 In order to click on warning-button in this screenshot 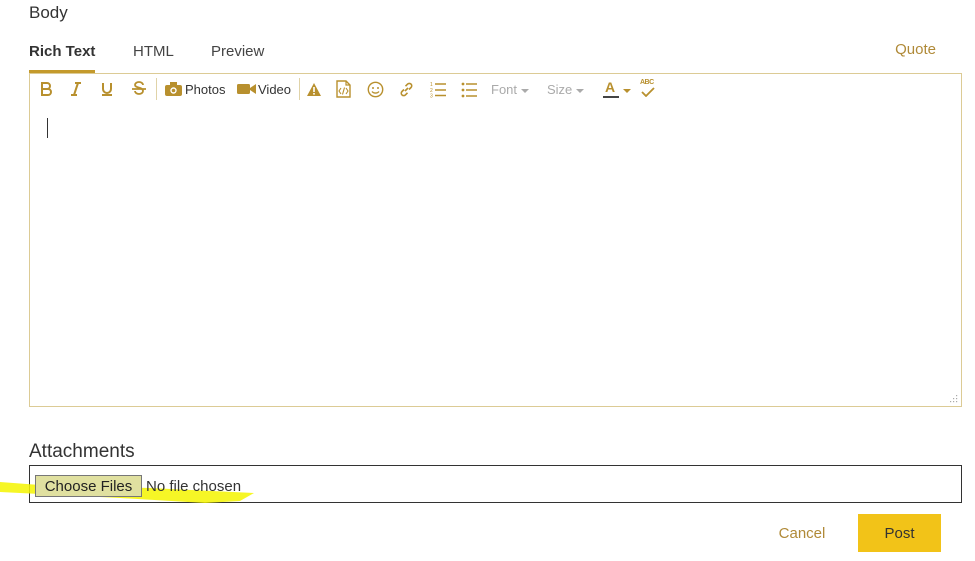, I will do `click(314, 89)`.